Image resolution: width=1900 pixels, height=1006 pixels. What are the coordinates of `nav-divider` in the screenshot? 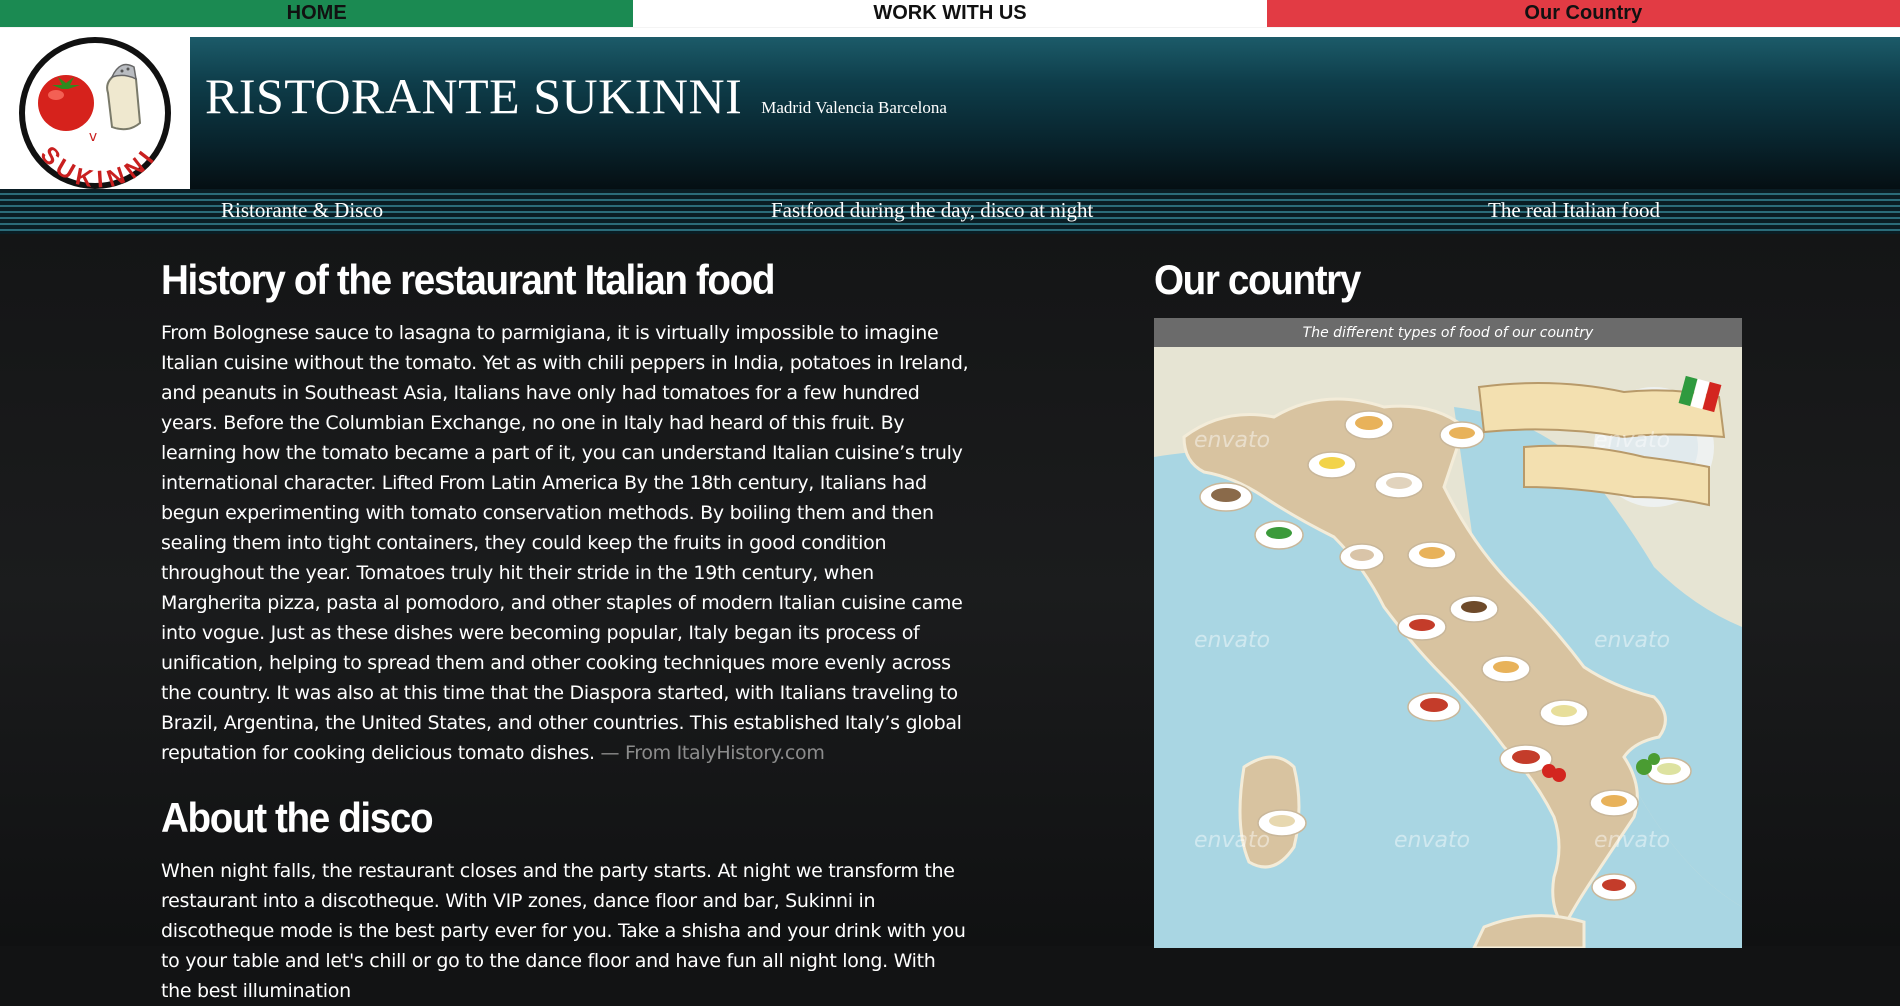 It's located at (950, 32).